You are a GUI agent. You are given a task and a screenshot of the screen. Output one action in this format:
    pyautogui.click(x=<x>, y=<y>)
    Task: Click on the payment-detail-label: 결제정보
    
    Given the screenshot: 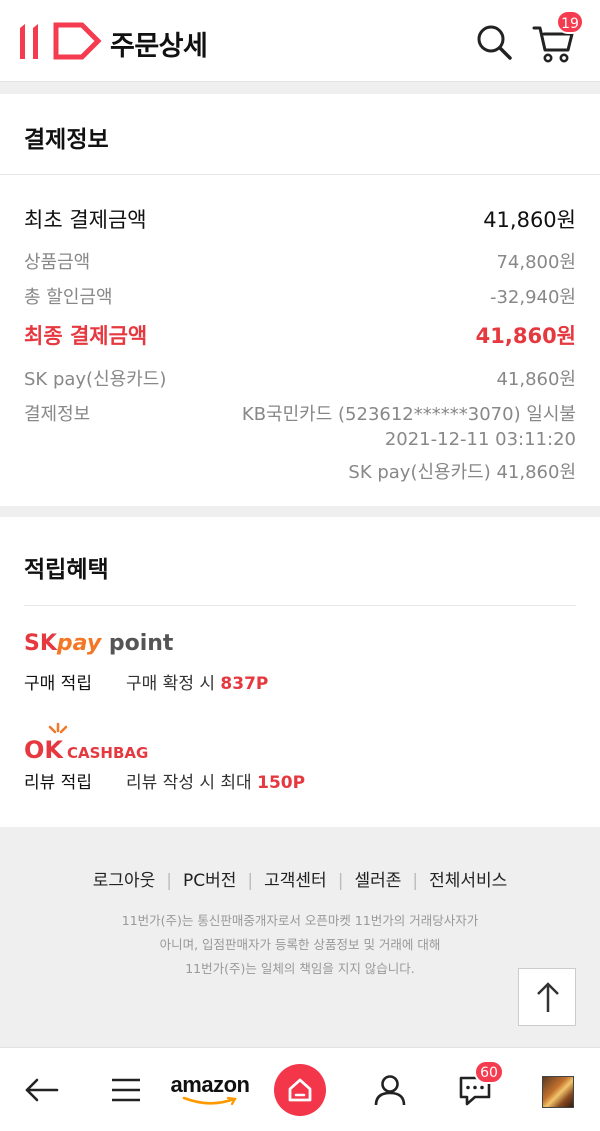 What is the action you would take?
    pyautogui.click(x=57, y=414)
    